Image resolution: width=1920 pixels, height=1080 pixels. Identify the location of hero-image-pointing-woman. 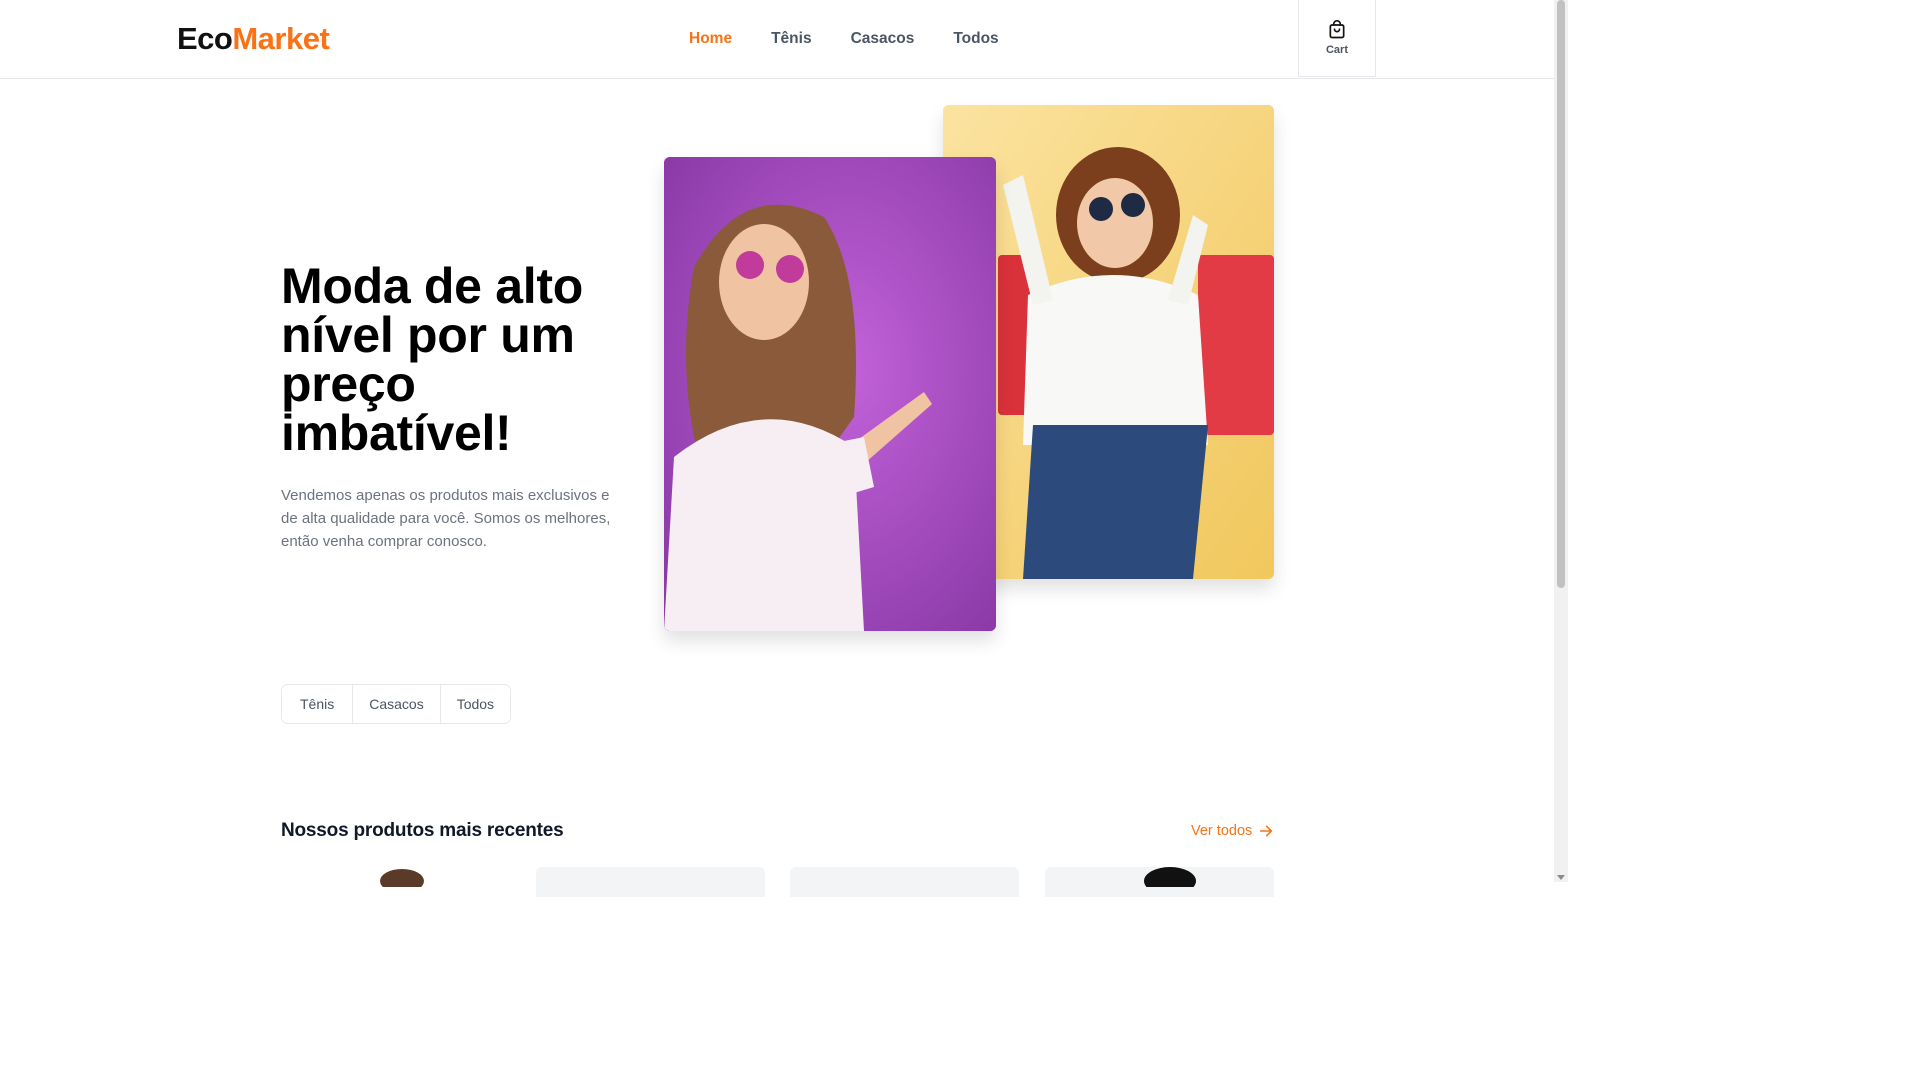
(830, 394).